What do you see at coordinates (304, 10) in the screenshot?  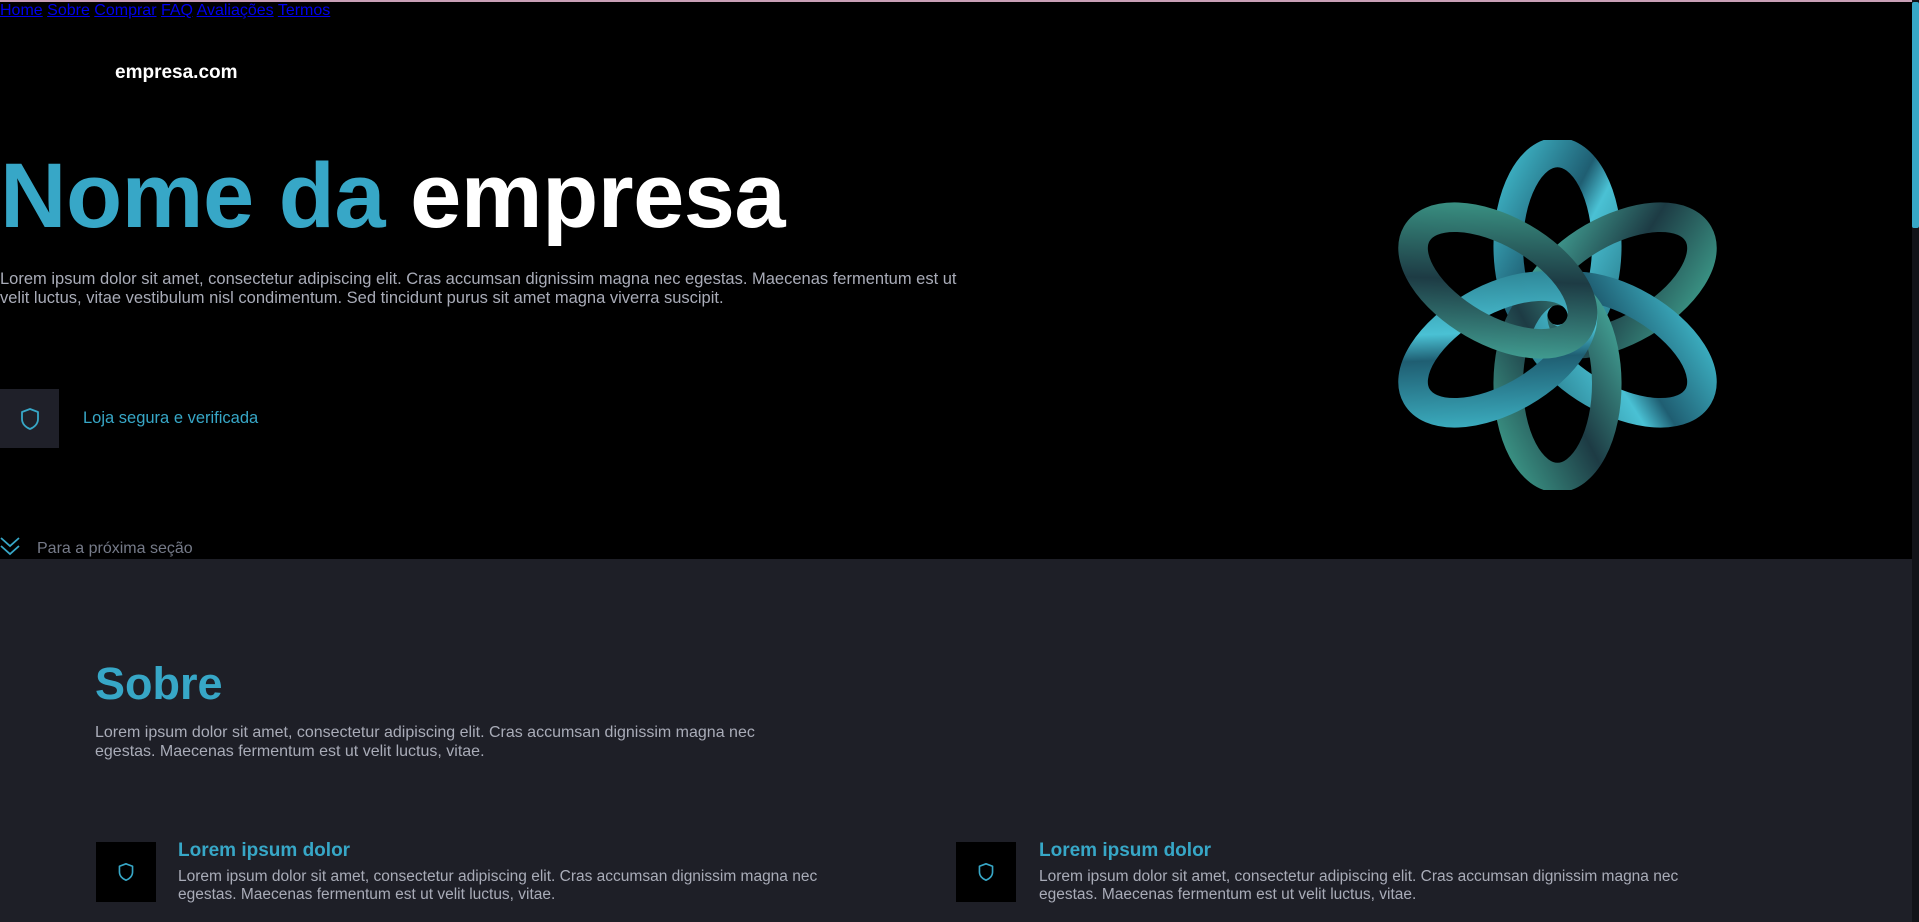 I see `nav-item-termos: Termos` at bounding box center [304, 10].